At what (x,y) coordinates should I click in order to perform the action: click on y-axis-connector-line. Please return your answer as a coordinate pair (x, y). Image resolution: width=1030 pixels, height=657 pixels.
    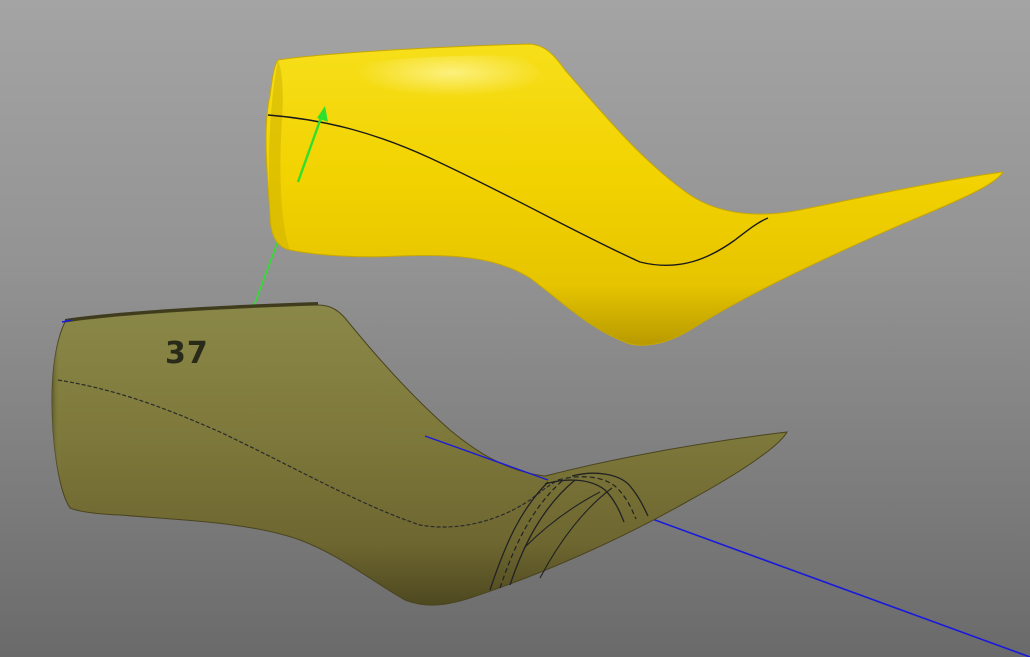
    Looking at the image, I should click on (266, 272).